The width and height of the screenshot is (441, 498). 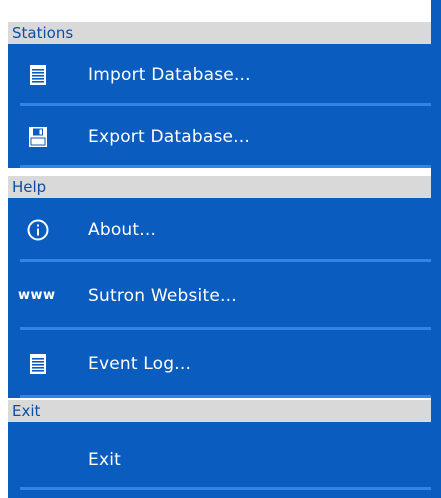 What do you see at coordinates (224, 460) in the screenshot?
I see `menu-item-exit: Exit` at bounding box center [224, 460].